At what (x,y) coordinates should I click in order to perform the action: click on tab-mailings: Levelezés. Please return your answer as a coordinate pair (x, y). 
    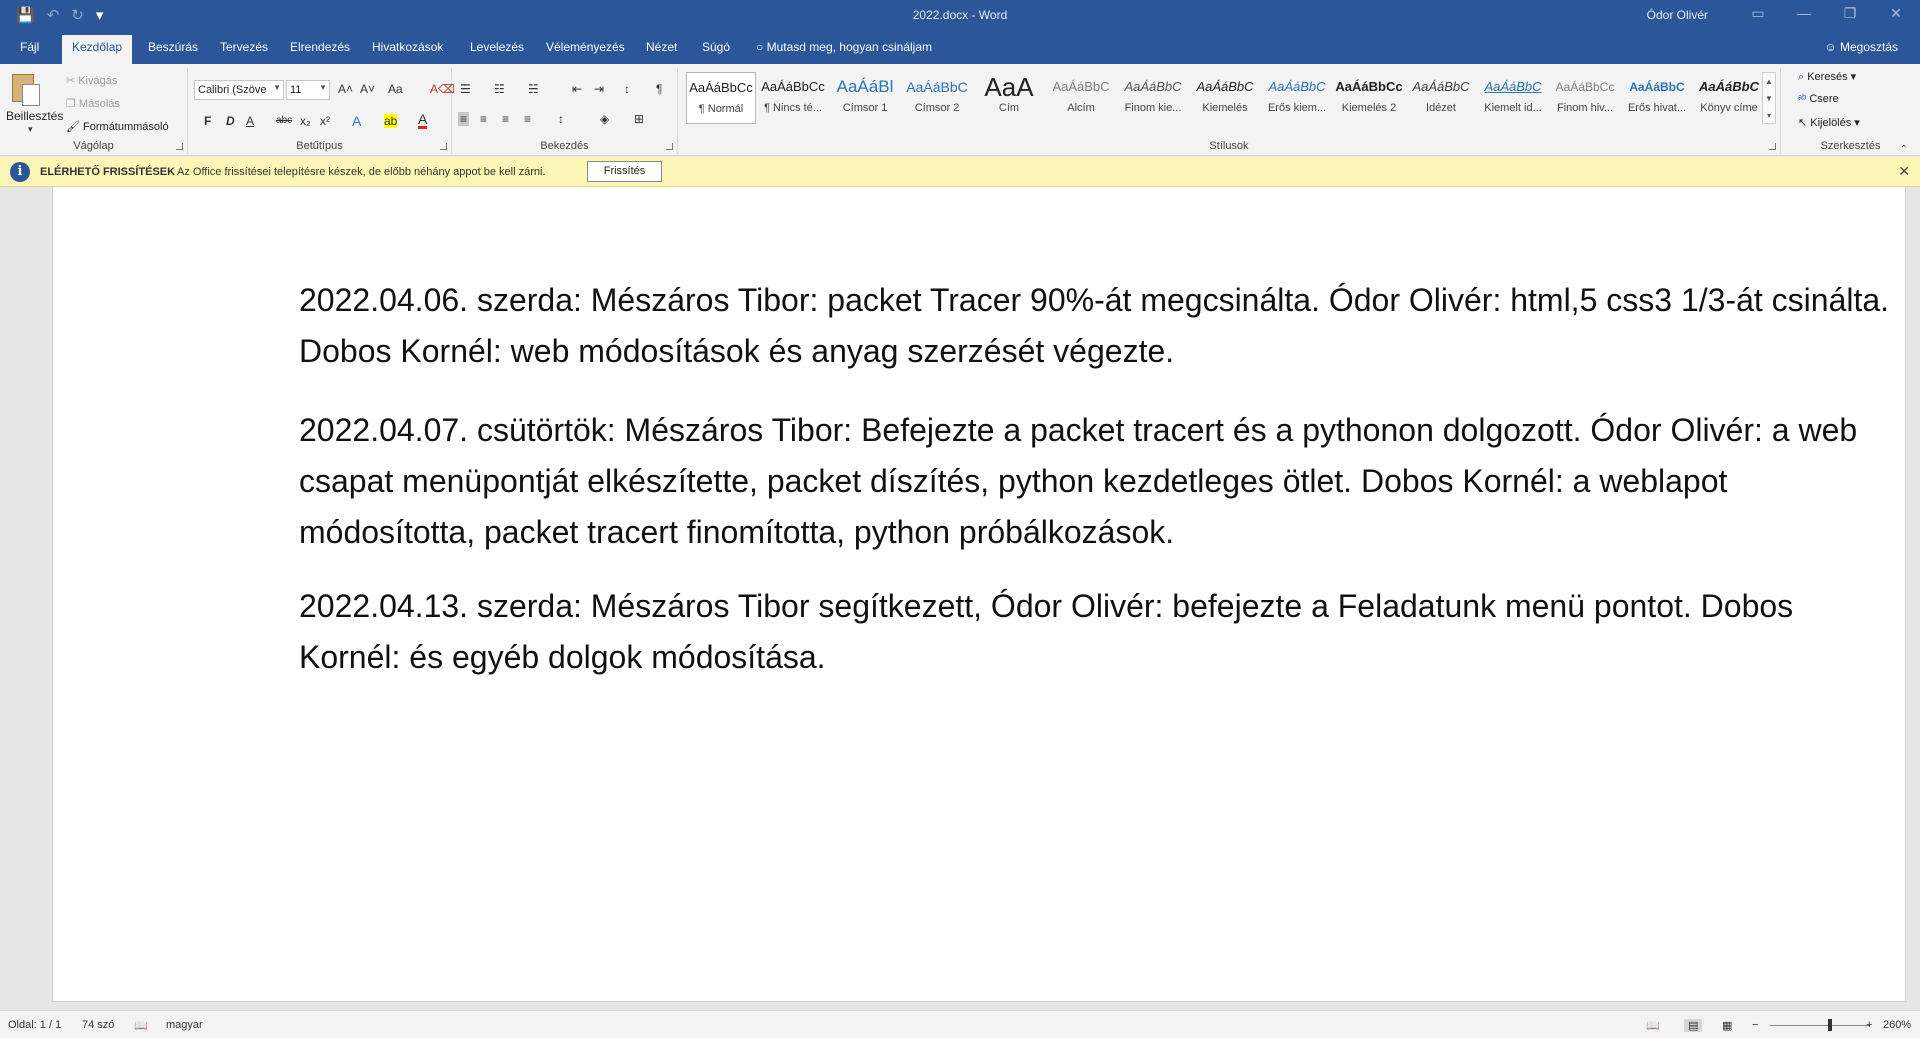
    Looking at the image, I should click on (497, 47).